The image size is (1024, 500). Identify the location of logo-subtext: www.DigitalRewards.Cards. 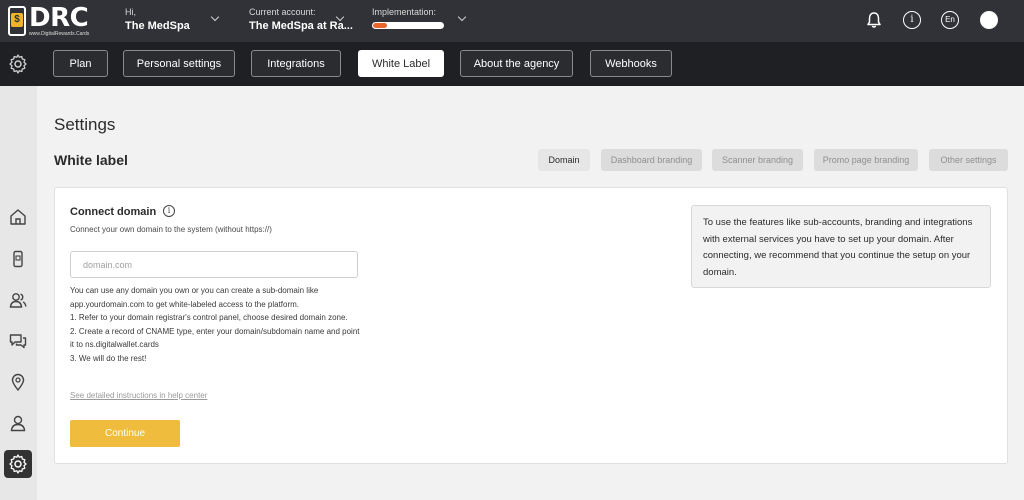
(59, 34).